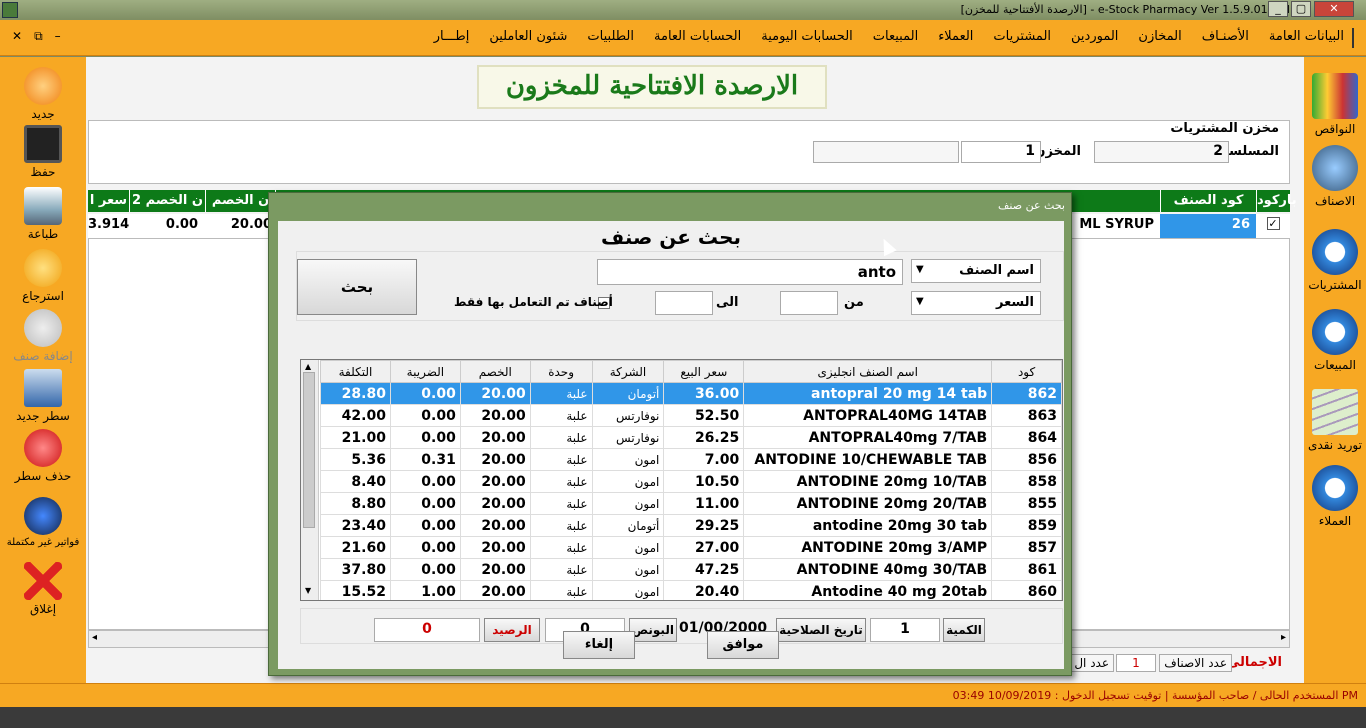  I want to click on mdi-restore-icon: ⧉, so click(38, 36).